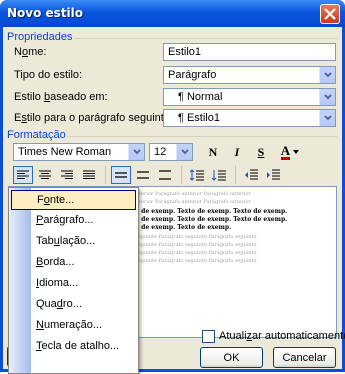 This screenshot has width=345, height=374. I want to click on justify-button, so click(89, 175).